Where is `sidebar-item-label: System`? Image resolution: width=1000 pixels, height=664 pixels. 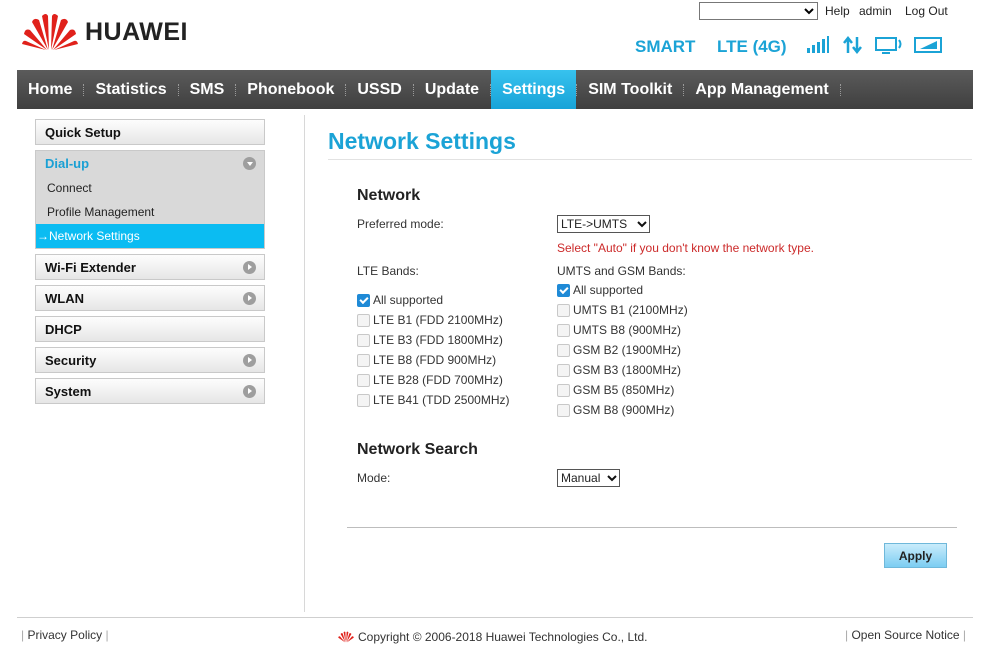 sidebar-item-label: System is located at coordinates (68, 391).